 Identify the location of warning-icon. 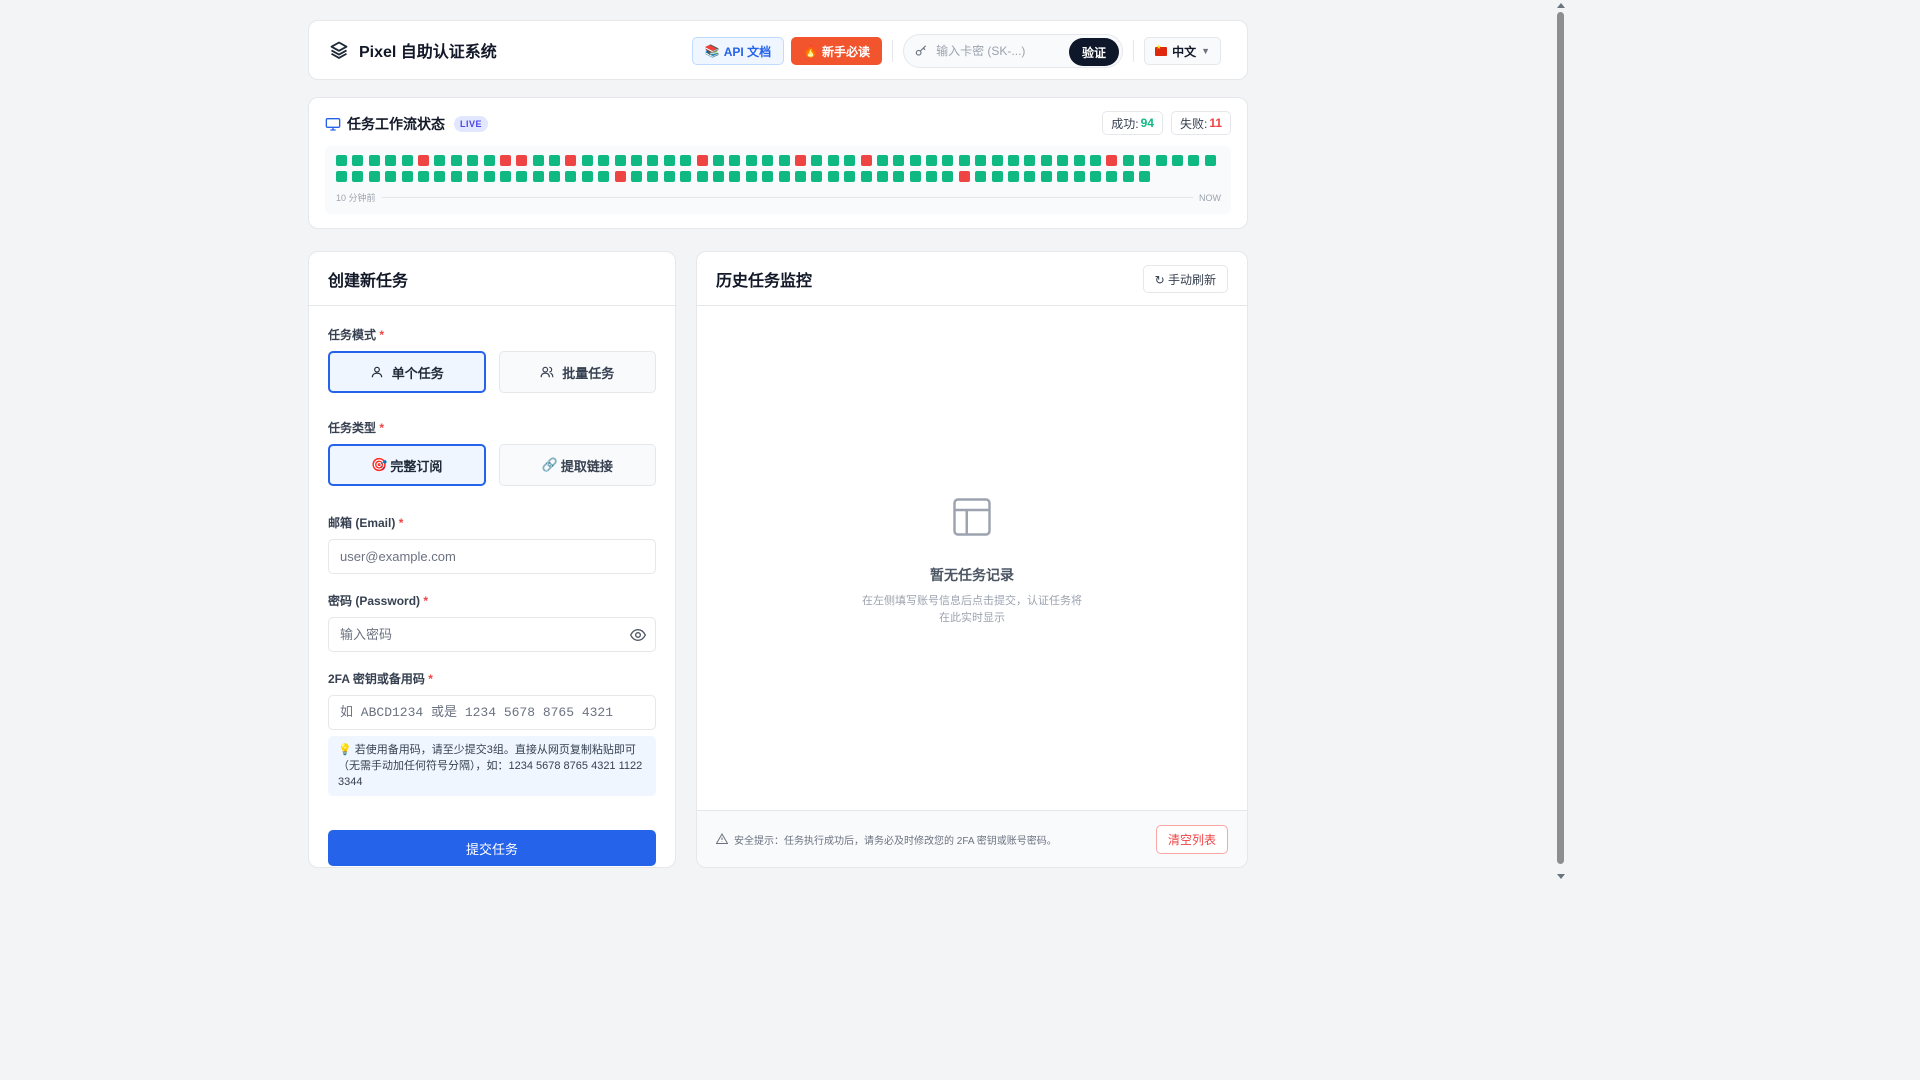
(722, 838).